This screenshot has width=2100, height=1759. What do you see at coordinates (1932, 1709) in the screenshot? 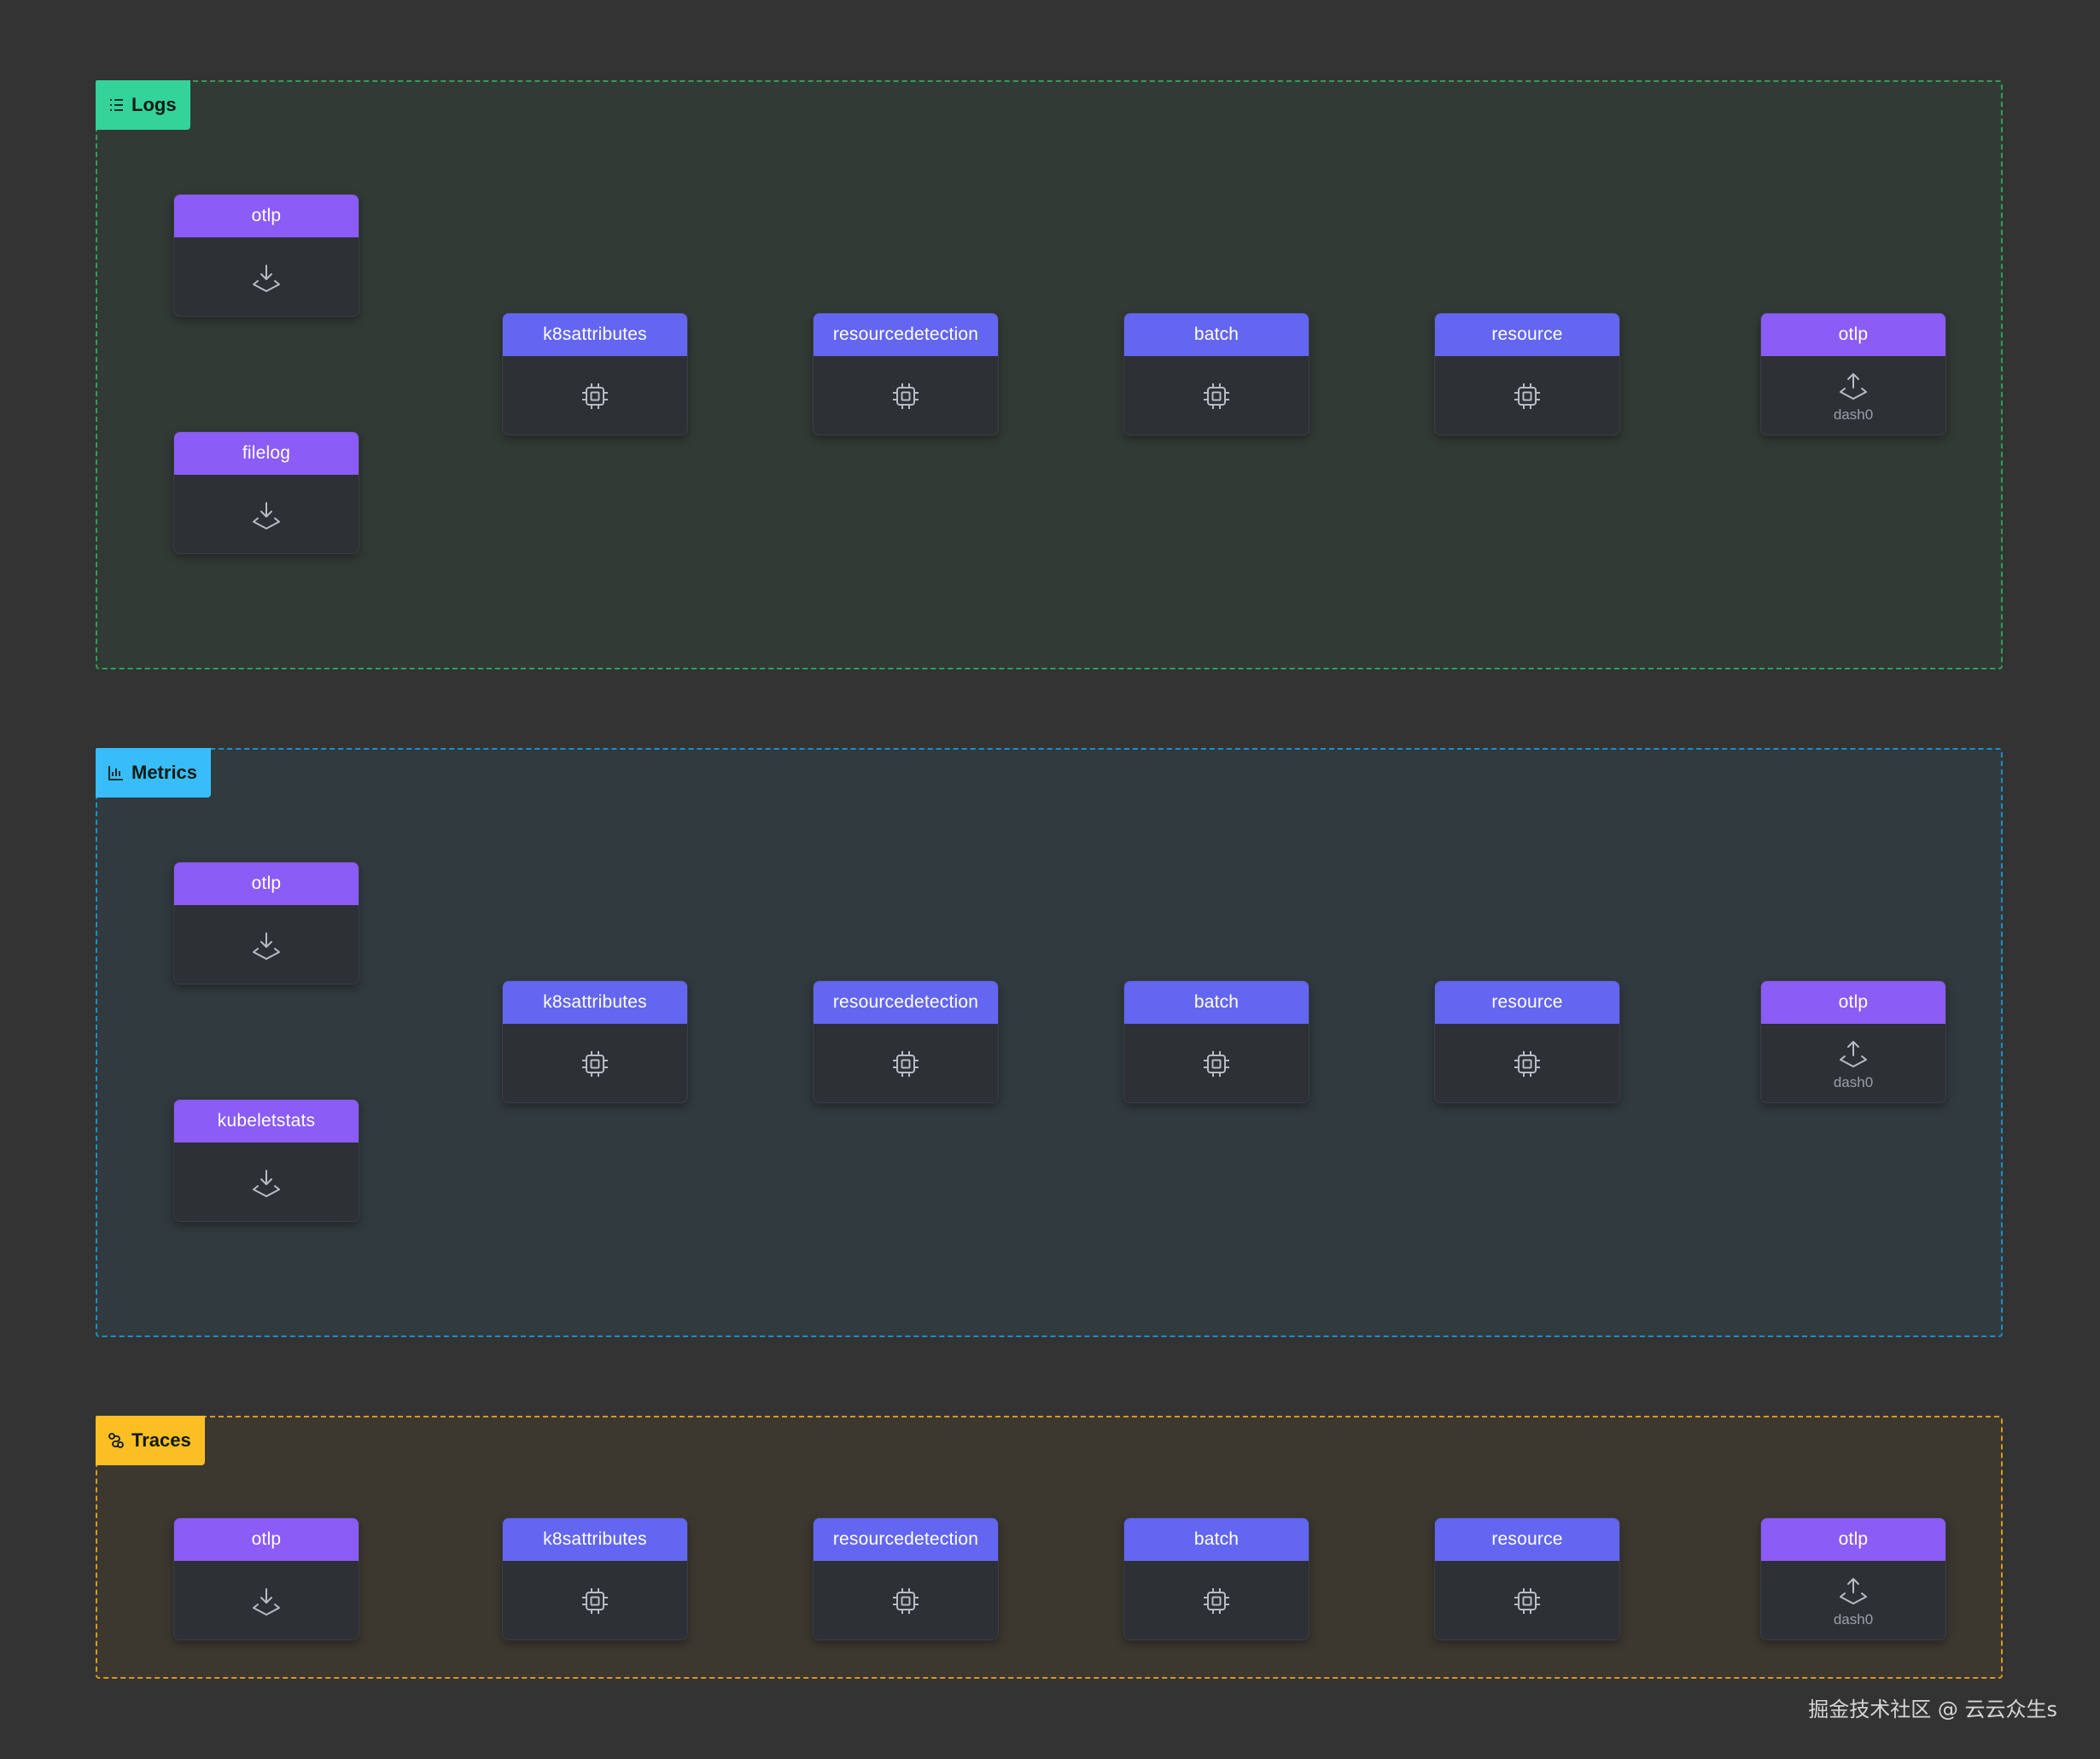
I see `watermark: 掘金技术社区 @ 云云众生s` at bounding box center [1932, 1709].